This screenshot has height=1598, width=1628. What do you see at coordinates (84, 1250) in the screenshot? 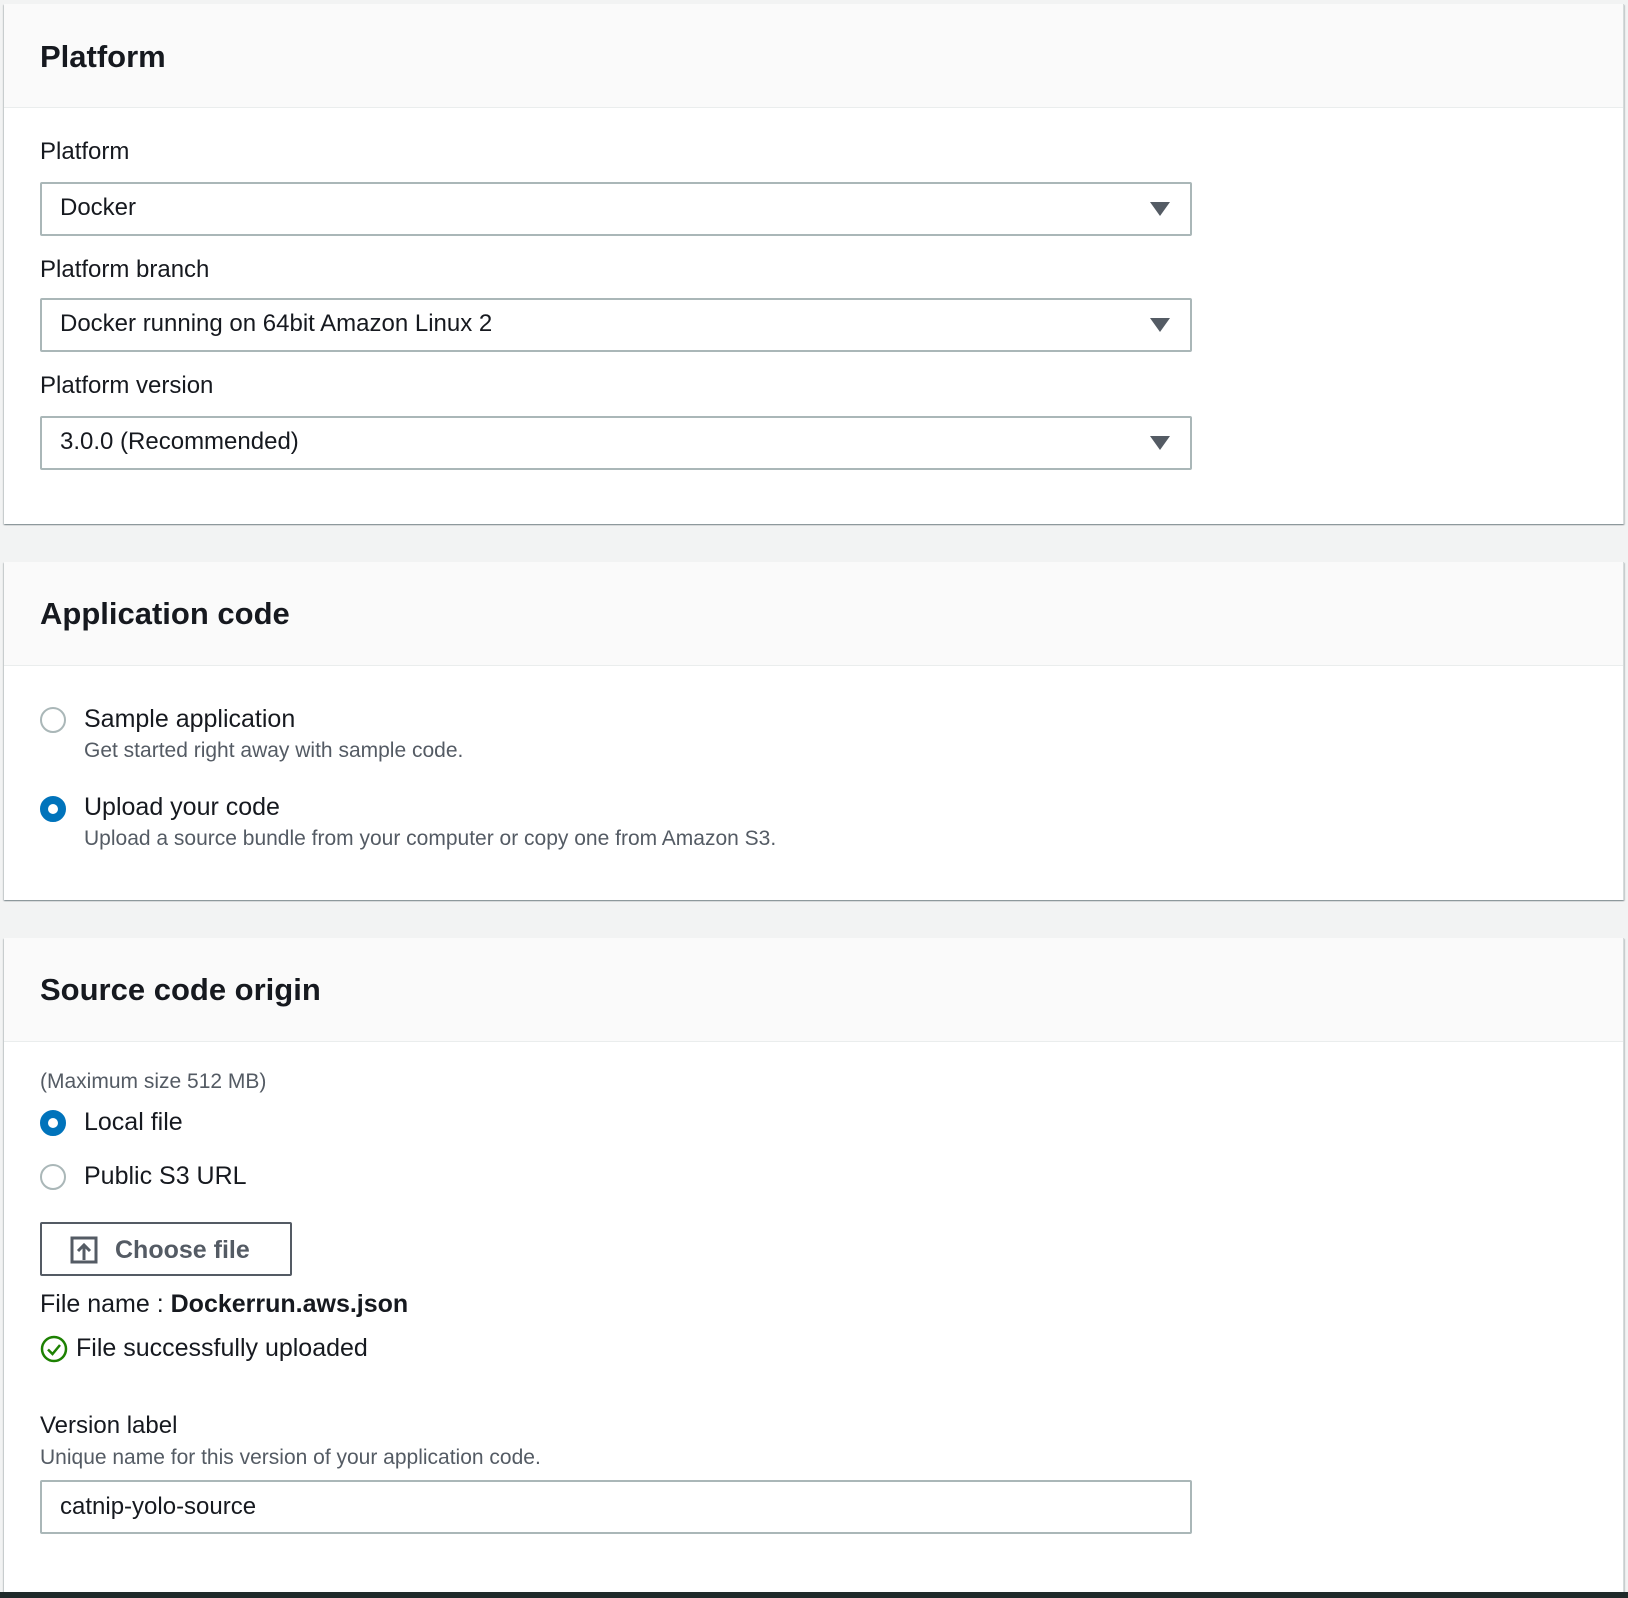
I see `upload-icon` at bounding box center [84, 1250].